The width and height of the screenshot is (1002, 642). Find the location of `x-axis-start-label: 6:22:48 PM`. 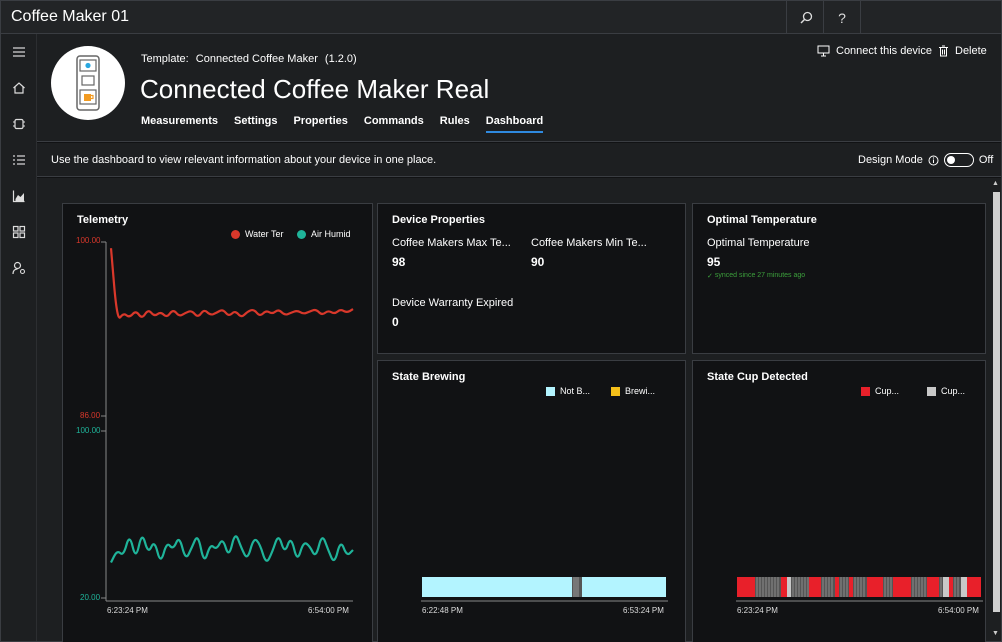

x-axis-start-label: 6:22:48 PM is located at coordinates (442, 610).